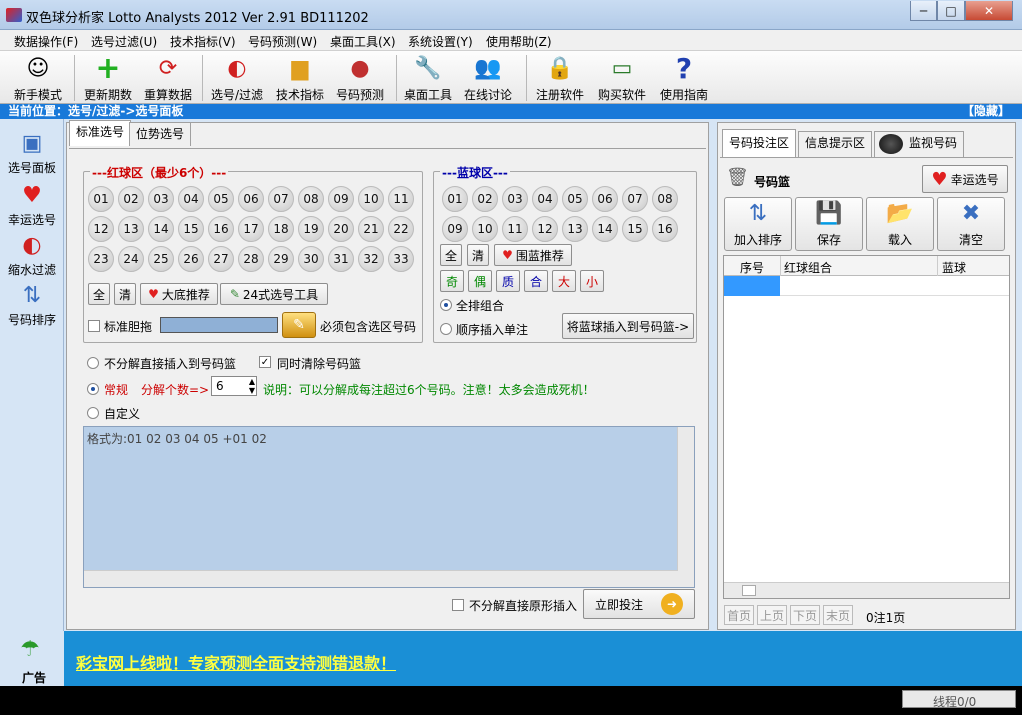 The width and height of the screenshot is (1022, 715). Describe the element at coordinates (251, 199) in the screenshot. I see `red-ball-06: 06` at that location.